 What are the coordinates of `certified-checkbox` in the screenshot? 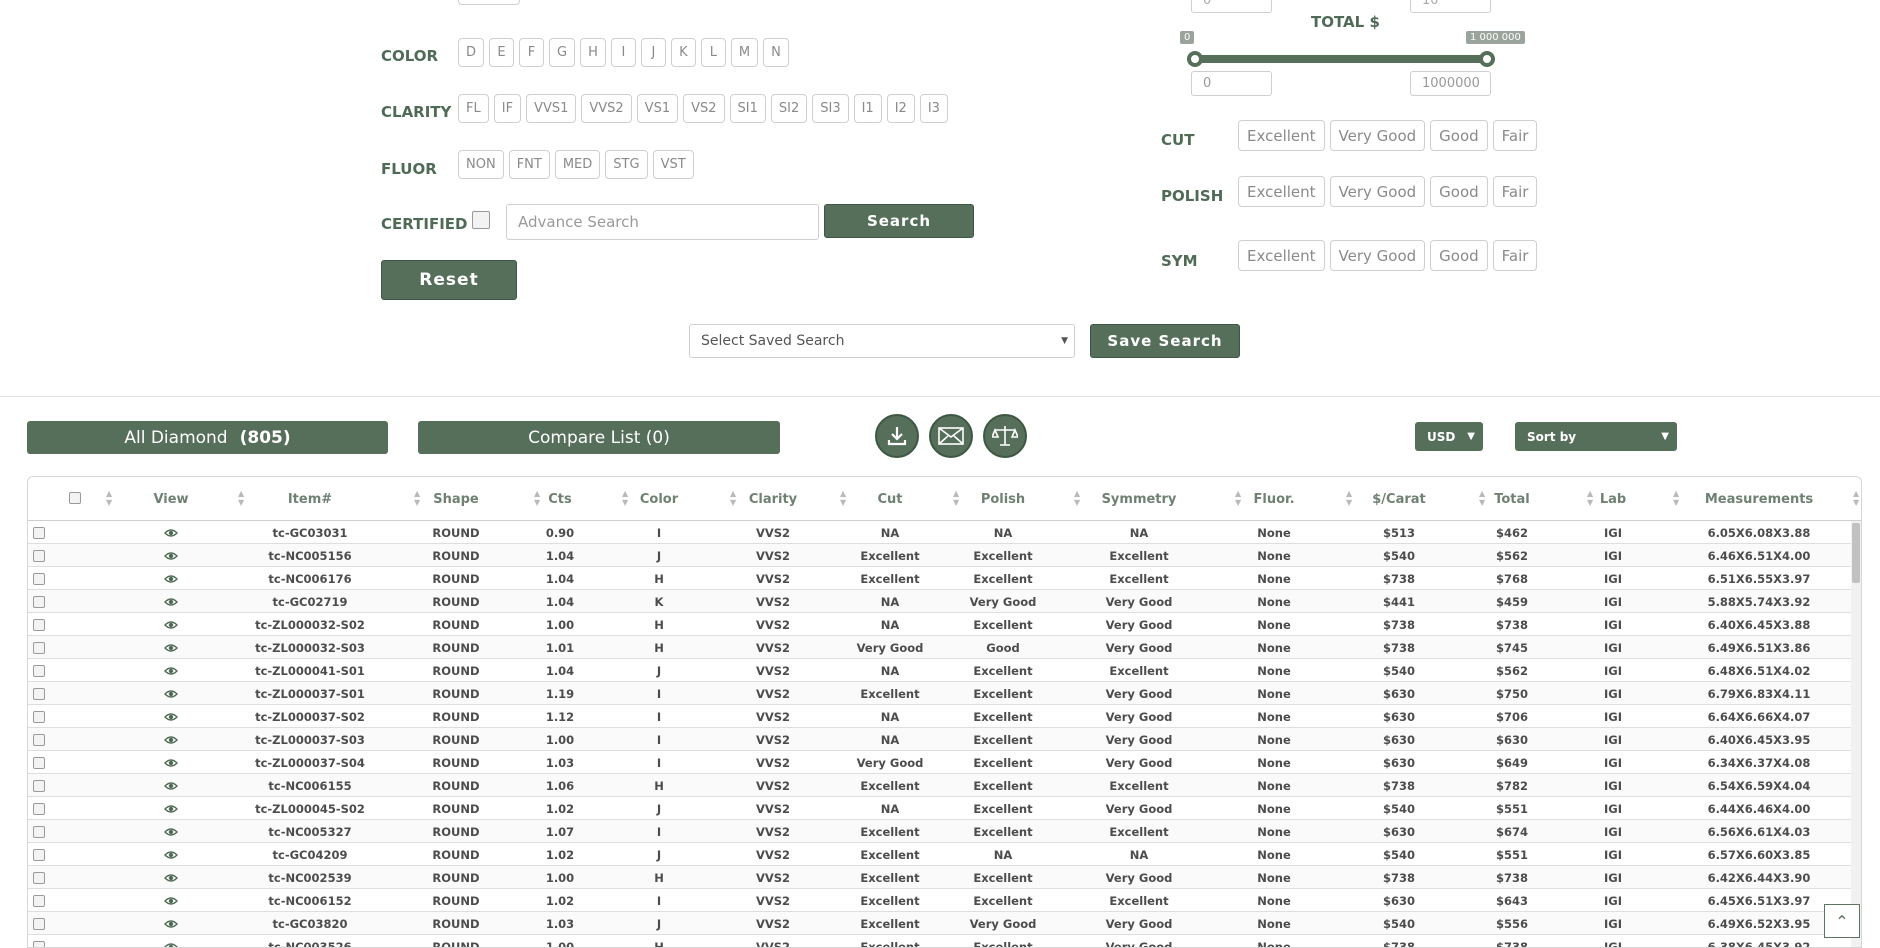 It's located at (481, 220).